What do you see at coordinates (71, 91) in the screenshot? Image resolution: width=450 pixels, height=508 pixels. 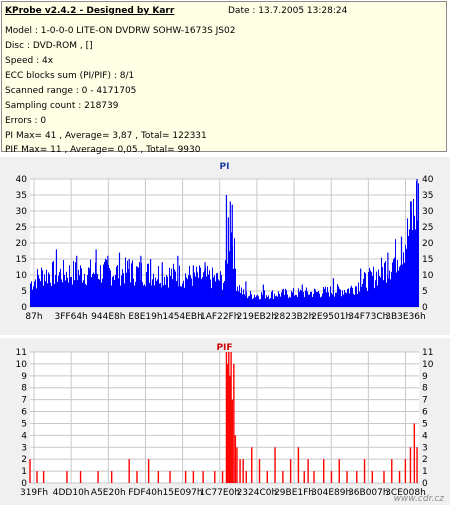 I see `info-range: Scanned range : 0 - 4171705` at bounding box center [71, 91].